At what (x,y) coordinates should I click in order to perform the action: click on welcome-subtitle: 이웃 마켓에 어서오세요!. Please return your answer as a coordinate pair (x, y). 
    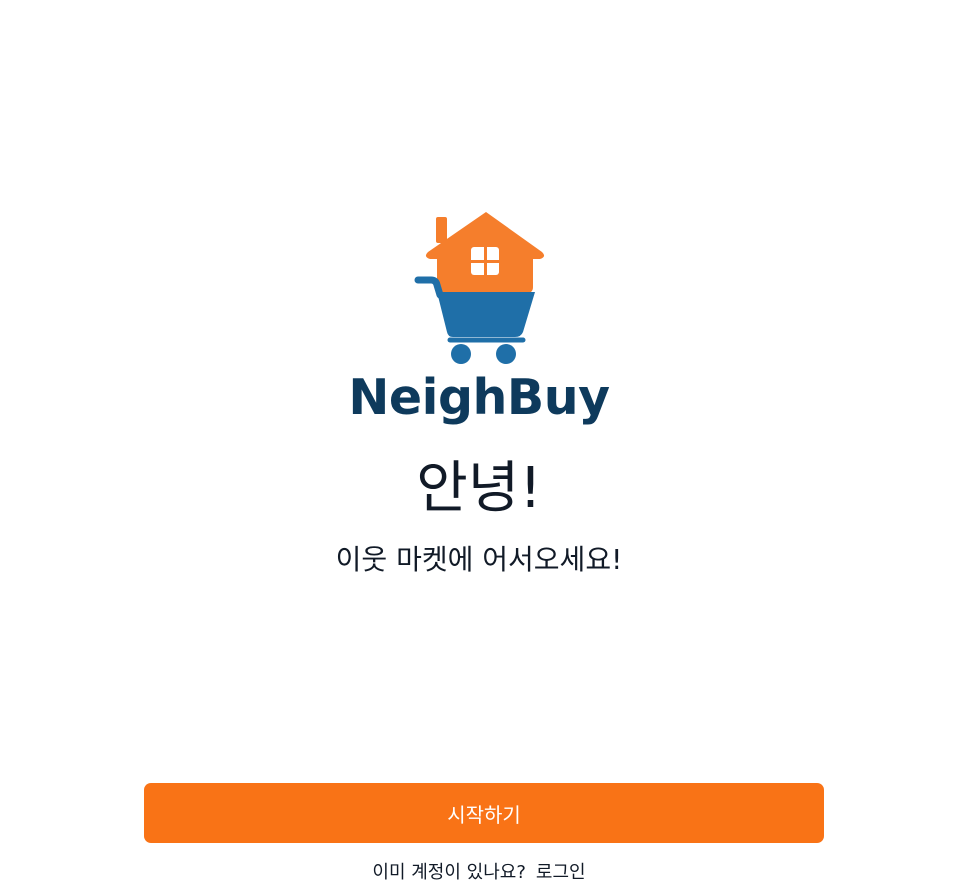
    Looking at the image, I should click on (479, 559).